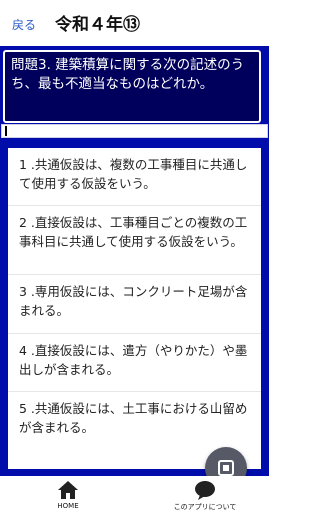 The width and height of the screenshot is (320, 512). I want to click on answer-input, so click(134, 131).